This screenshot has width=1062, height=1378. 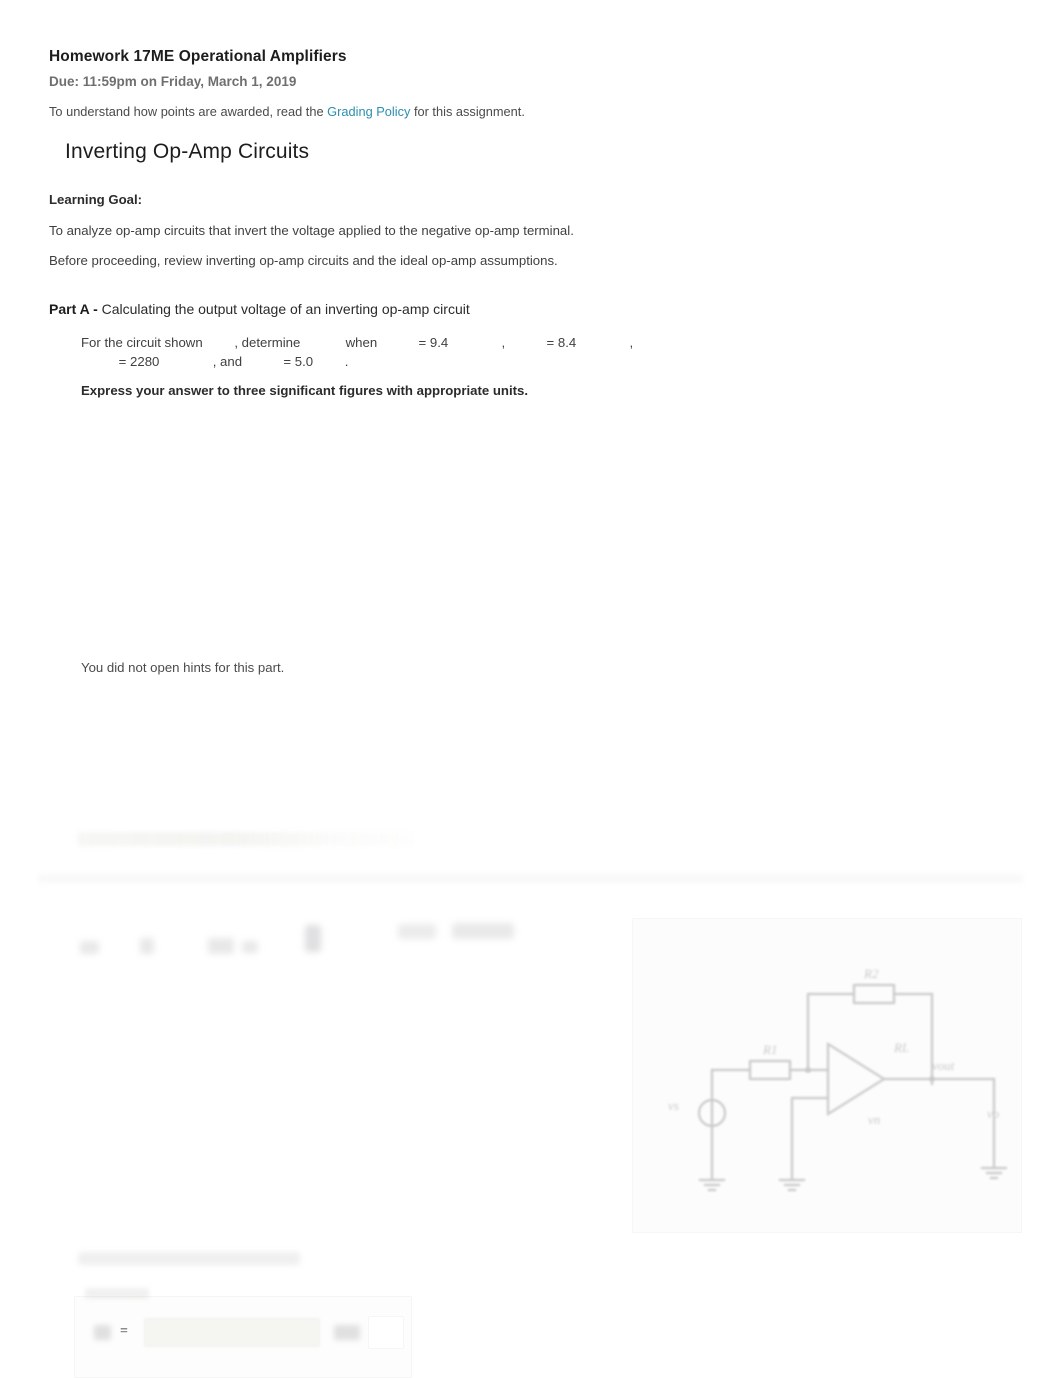 What do you see at coordinates (89, 947) in the screenshot?
I see `faded-toolbar-icon-undo` at bounding box center [89, 947].